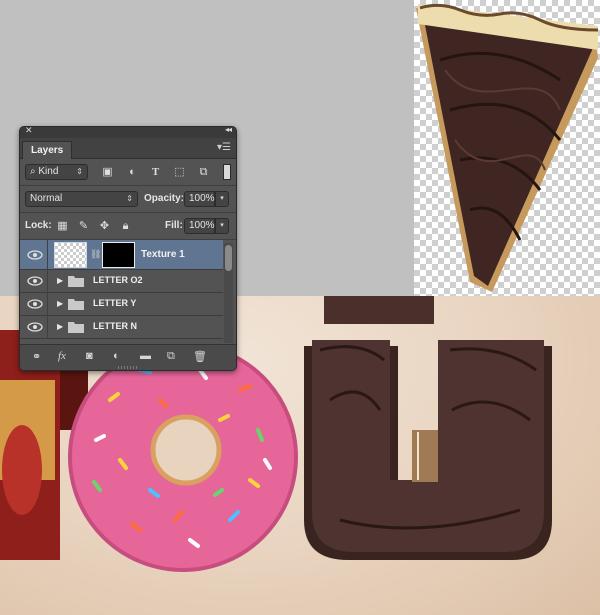 The image size is (600, 615). Describe the element at coordinates (36, 356) in the screenshot. I see `link-icon: ⚭` at that location.